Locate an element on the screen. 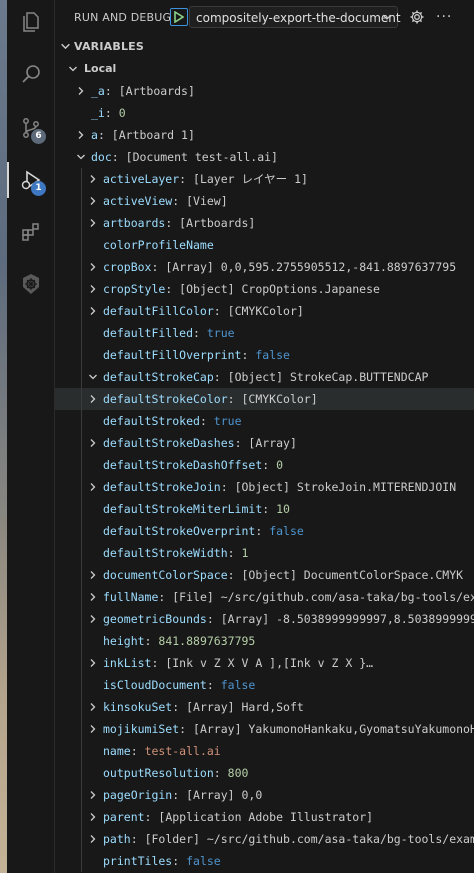 The image size is (474, 873). start-debugging-button is located at coordinates (179, 17).